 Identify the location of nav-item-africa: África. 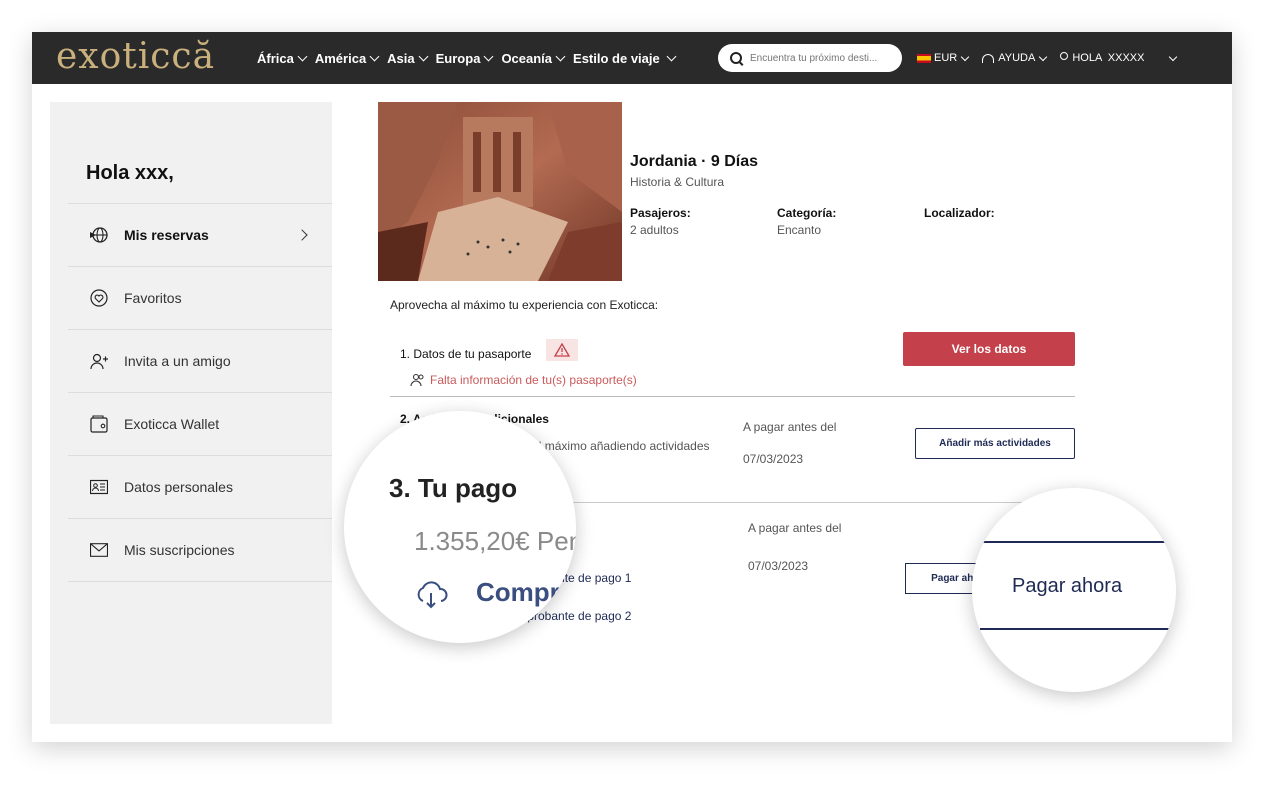
(282, 58).